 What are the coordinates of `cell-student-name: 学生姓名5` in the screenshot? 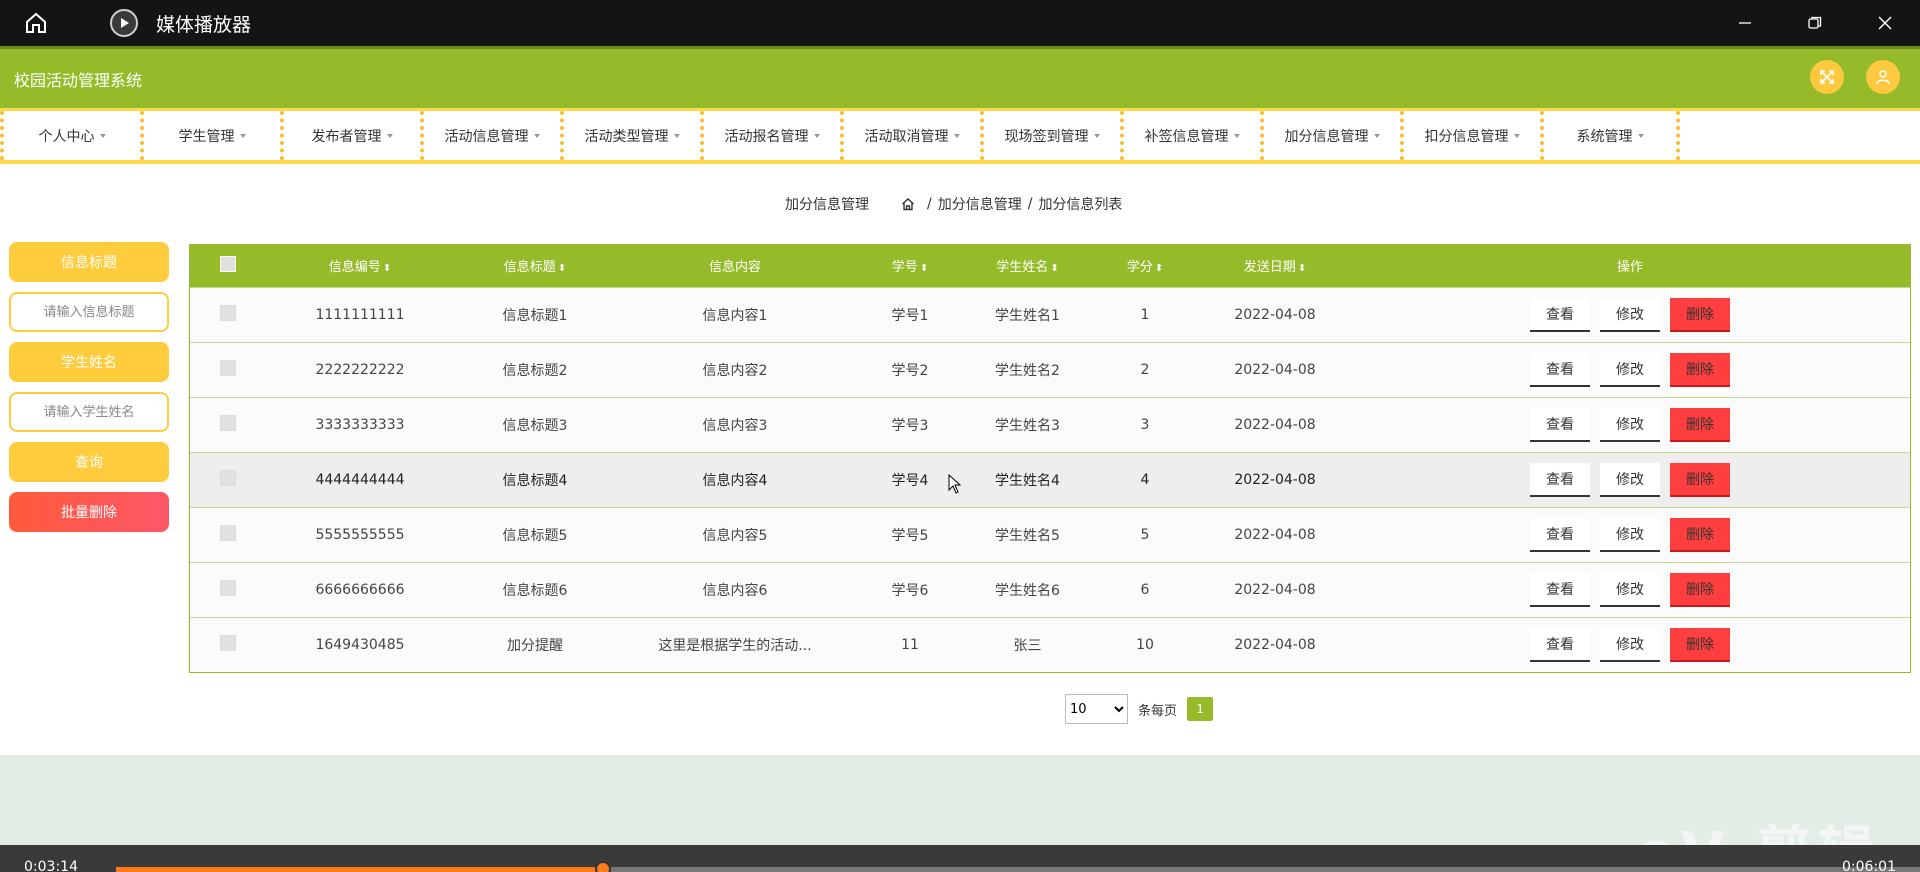 It's located at (1027, 535).